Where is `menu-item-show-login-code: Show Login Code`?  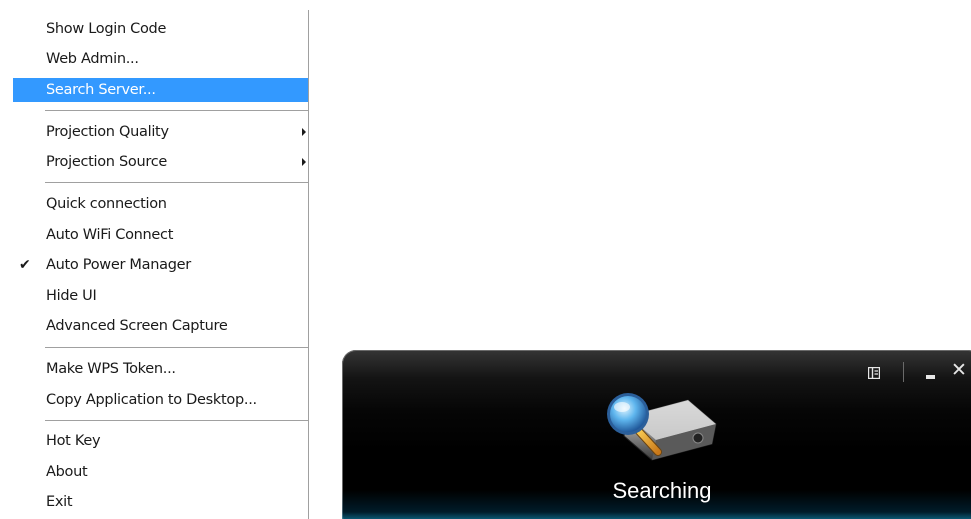 menu-item-show-login-code: Show Login Code is located at coordinates (160, 29).